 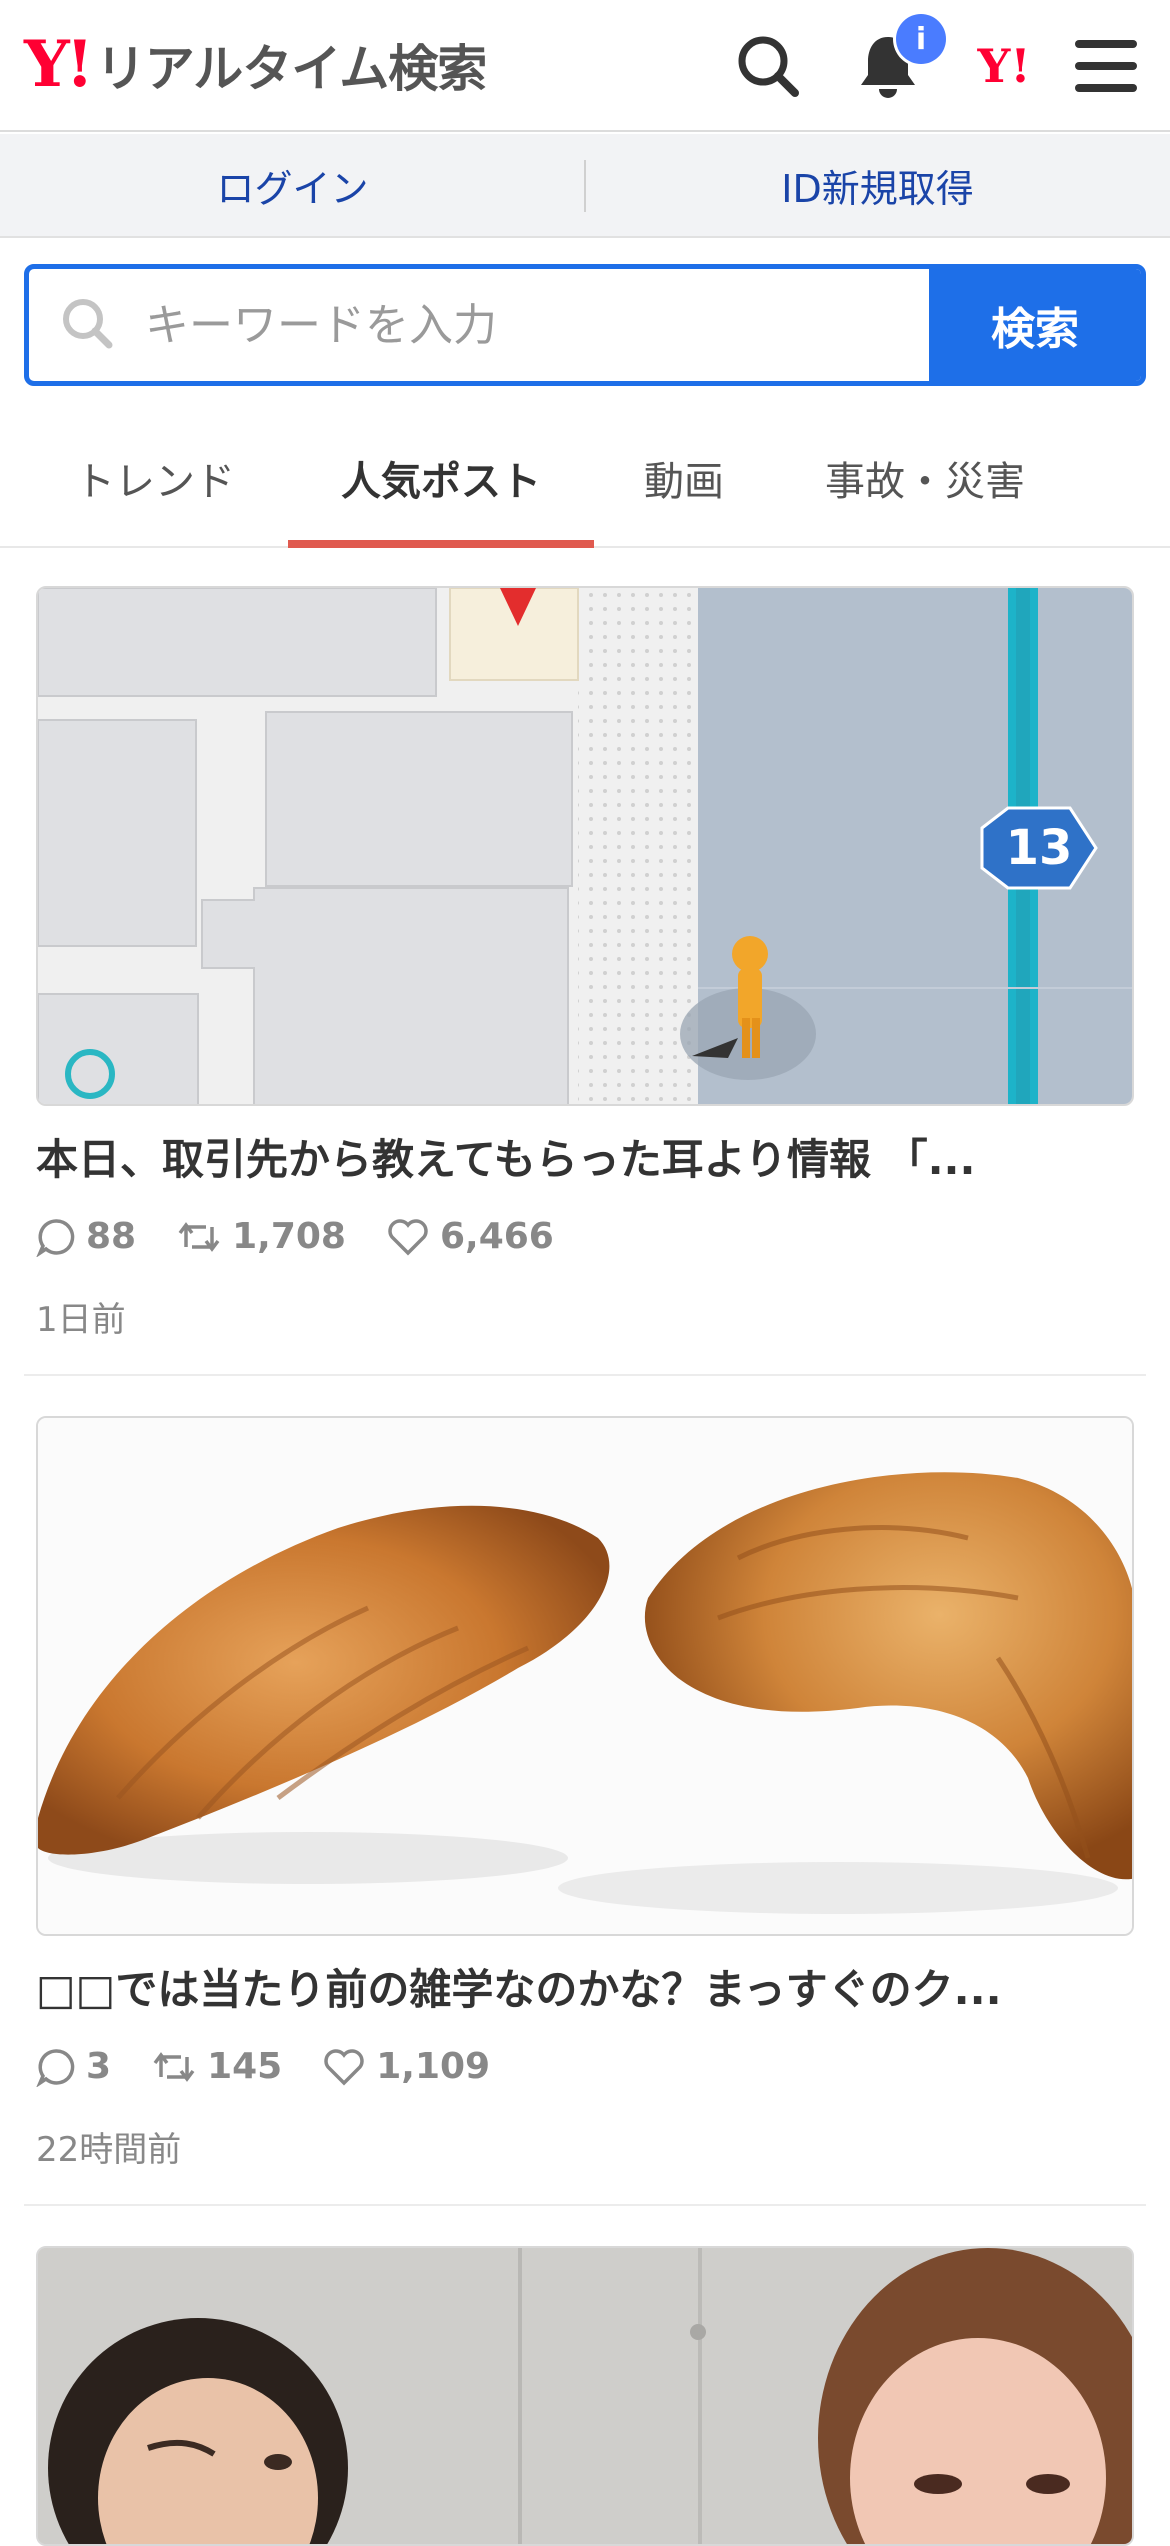 I want to click on like-count: 6,466, so click(x=470, y=1236).